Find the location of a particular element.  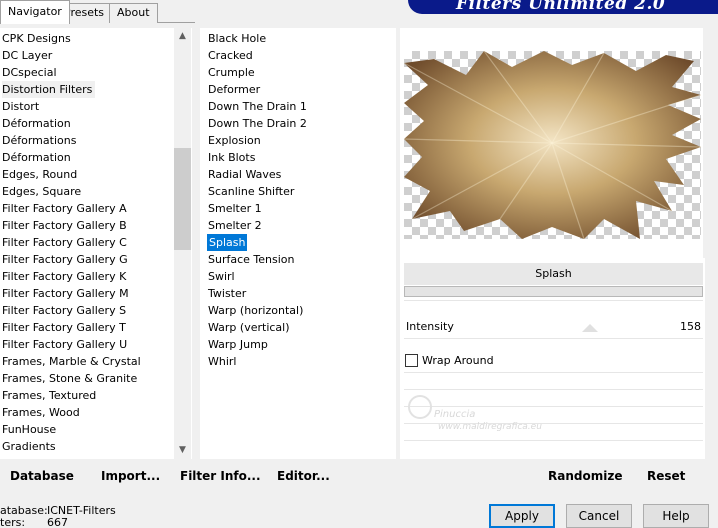

category-item: CPK Designs is located at coordinates (36, 38).